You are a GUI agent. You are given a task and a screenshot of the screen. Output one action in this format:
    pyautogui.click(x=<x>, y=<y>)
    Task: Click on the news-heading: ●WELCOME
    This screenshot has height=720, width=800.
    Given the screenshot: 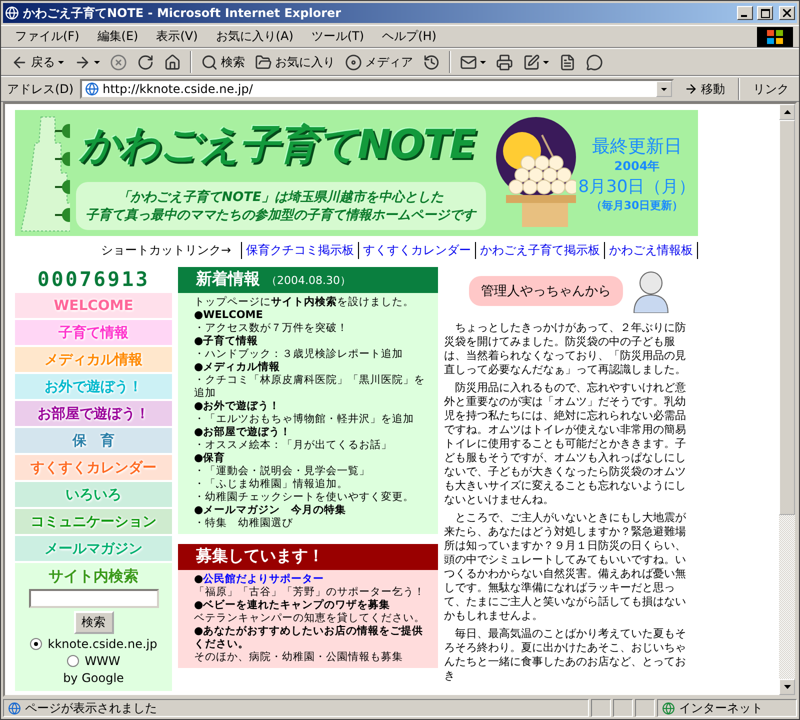 What is the action you would take?
    pyautogui.click(x=229, y=315)
    